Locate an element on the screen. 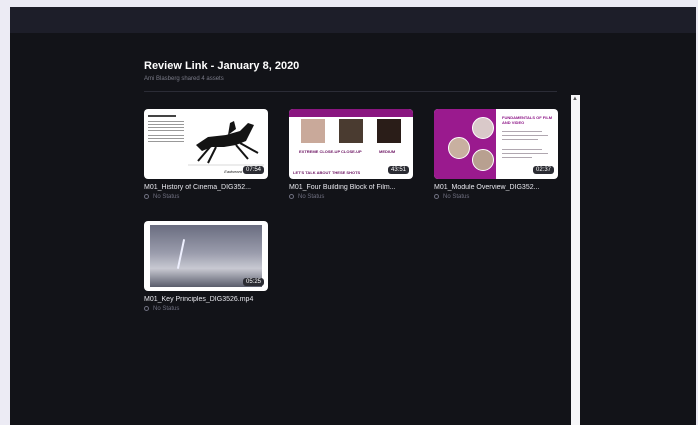 This screenshot has height=425, width=698. duration-badge: 43:51 is located at coordinates (398, 170).